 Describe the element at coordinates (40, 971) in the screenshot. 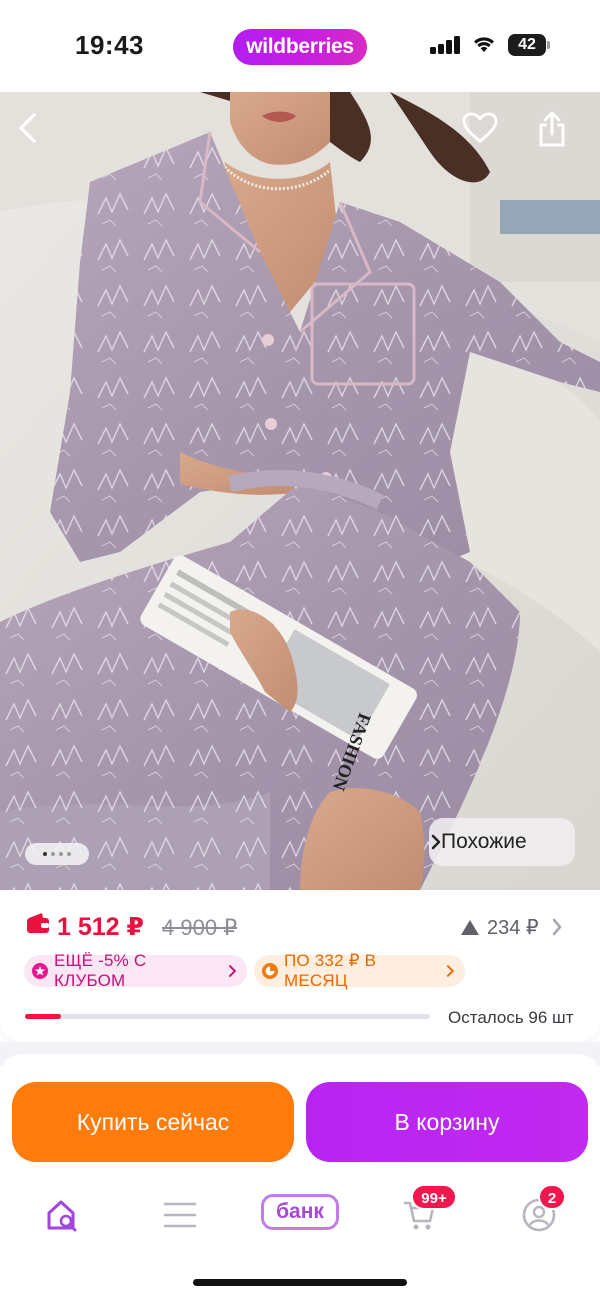

I see `star-icon` at that location.